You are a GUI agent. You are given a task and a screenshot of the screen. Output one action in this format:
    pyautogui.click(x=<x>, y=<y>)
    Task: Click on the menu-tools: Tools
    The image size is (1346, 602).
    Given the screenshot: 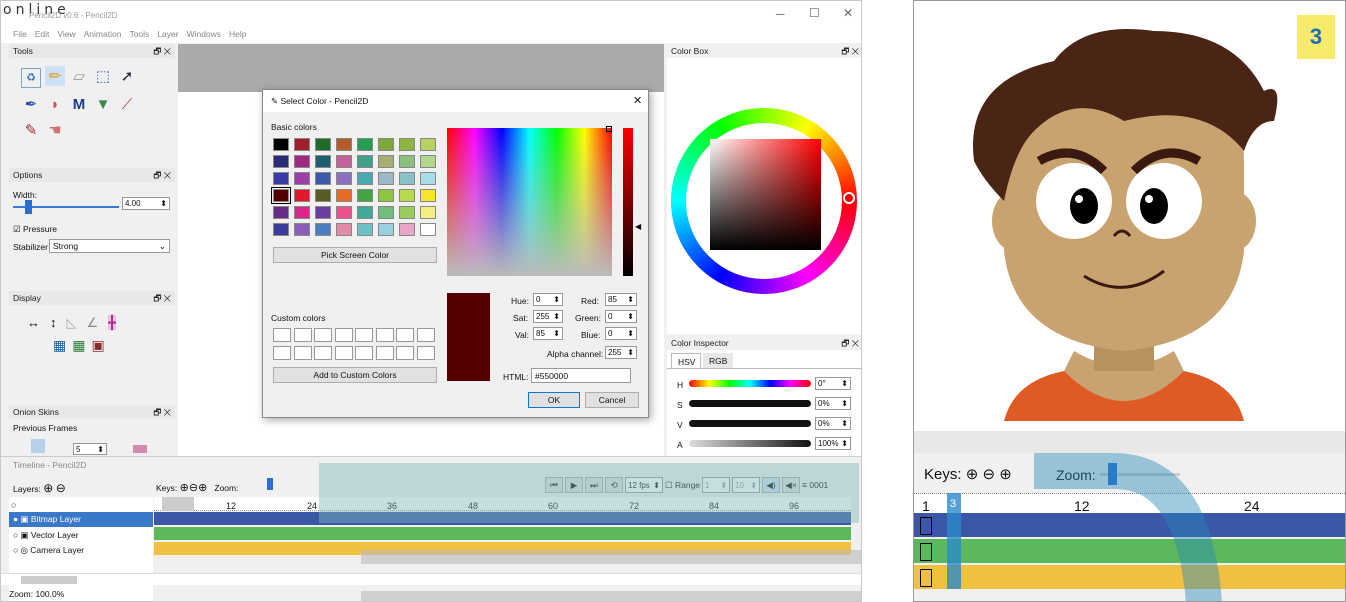 What is the action you would take?
    pyautogui.click(x=139, y=34)
    